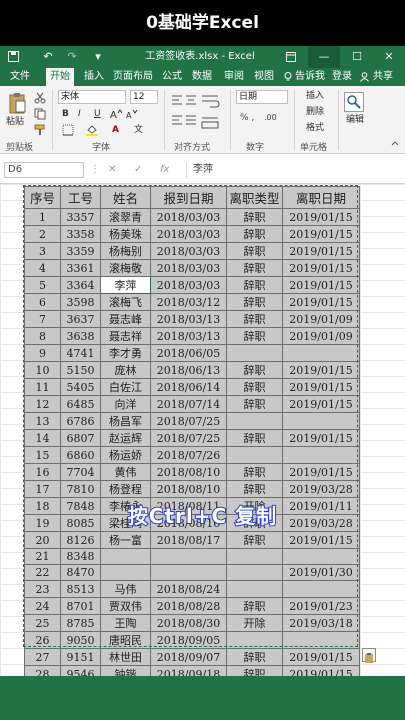  Describe the element at coordinates (383, 77) in the screenshot. I see `share-button: 共享` at that location.